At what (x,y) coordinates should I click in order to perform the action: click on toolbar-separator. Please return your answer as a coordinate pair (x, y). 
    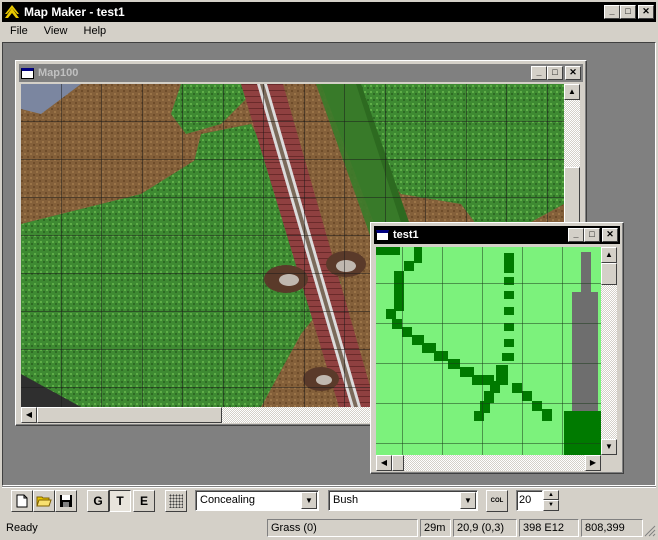
    Looking at the image, I should click on (329, 487).